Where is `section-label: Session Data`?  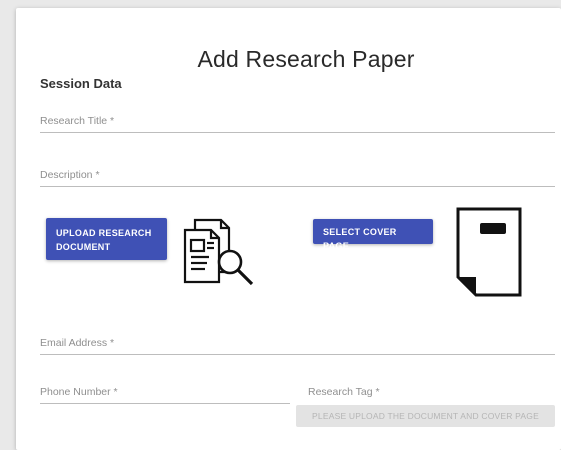
section-label: Session Data is located at coordinates (81, 83).